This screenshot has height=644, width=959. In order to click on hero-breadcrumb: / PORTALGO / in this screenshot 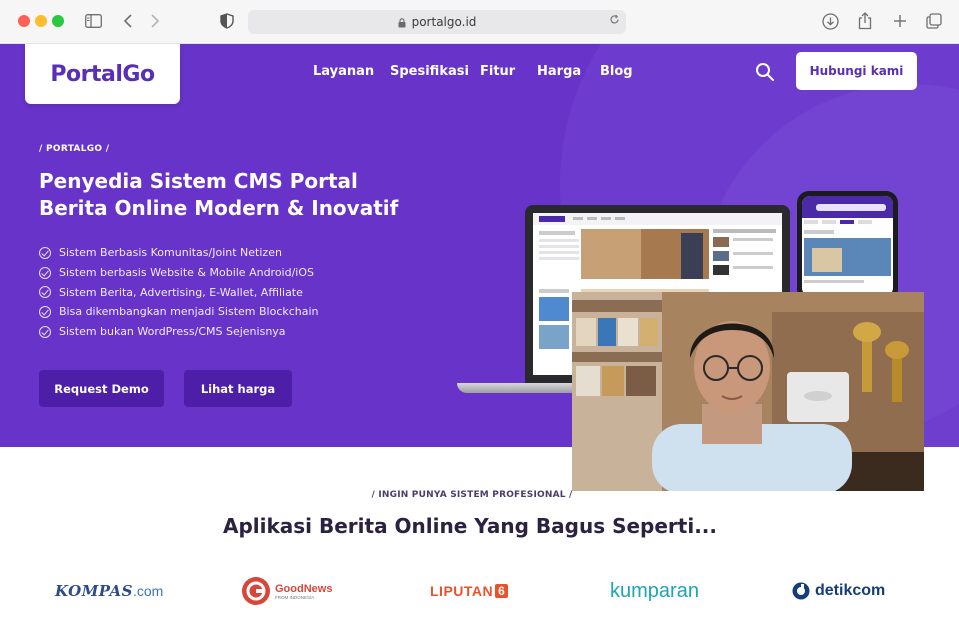, I will do `click(74, 149)`.